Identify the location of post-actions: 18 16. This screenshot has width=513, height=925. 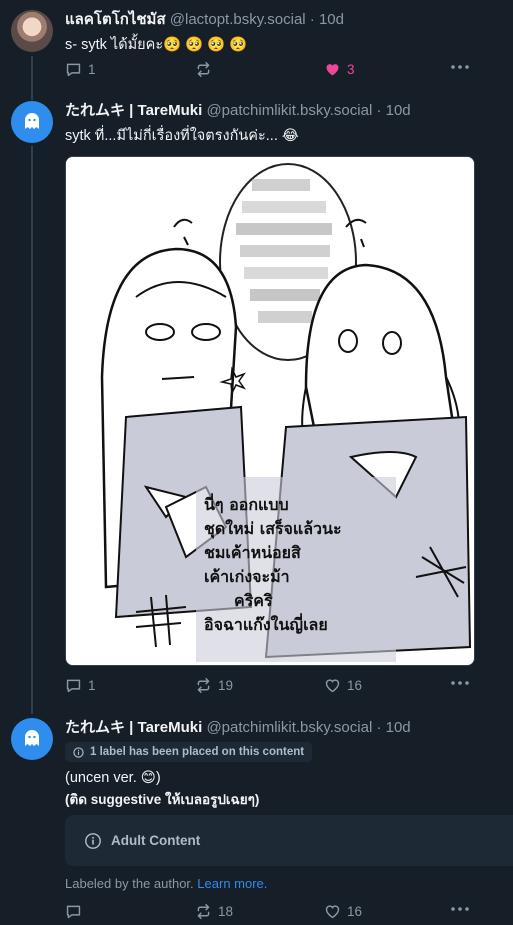
(270, 914).